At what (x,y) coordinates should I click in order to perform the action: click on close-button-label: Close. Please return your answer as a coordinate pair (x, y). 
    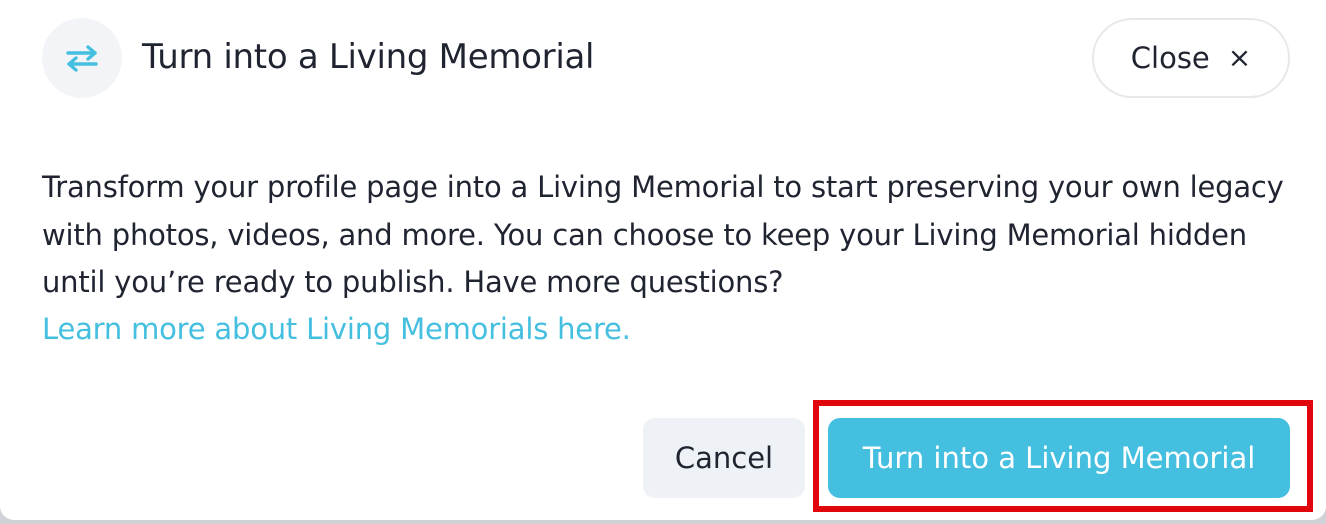
    Looking at the image, I should click on (1170, 58).